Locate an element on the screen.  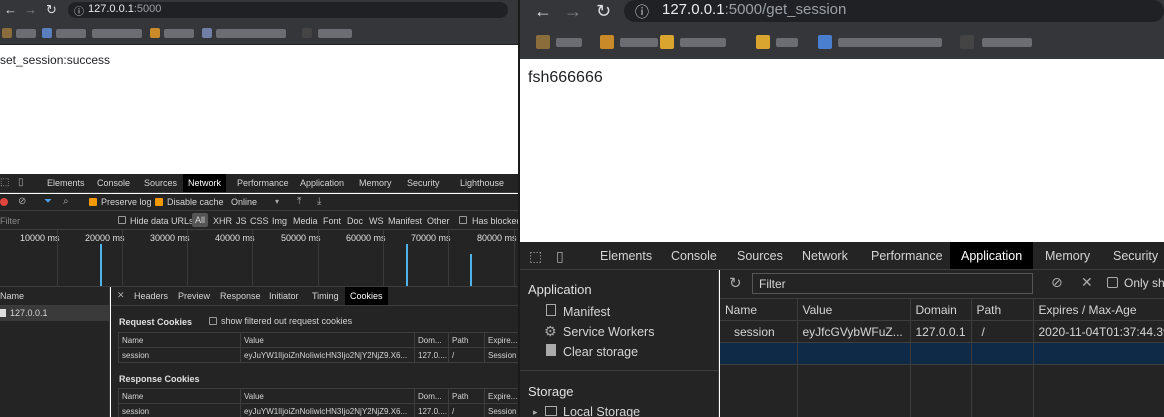
filter-all: All is located at coordinates (200, 220).